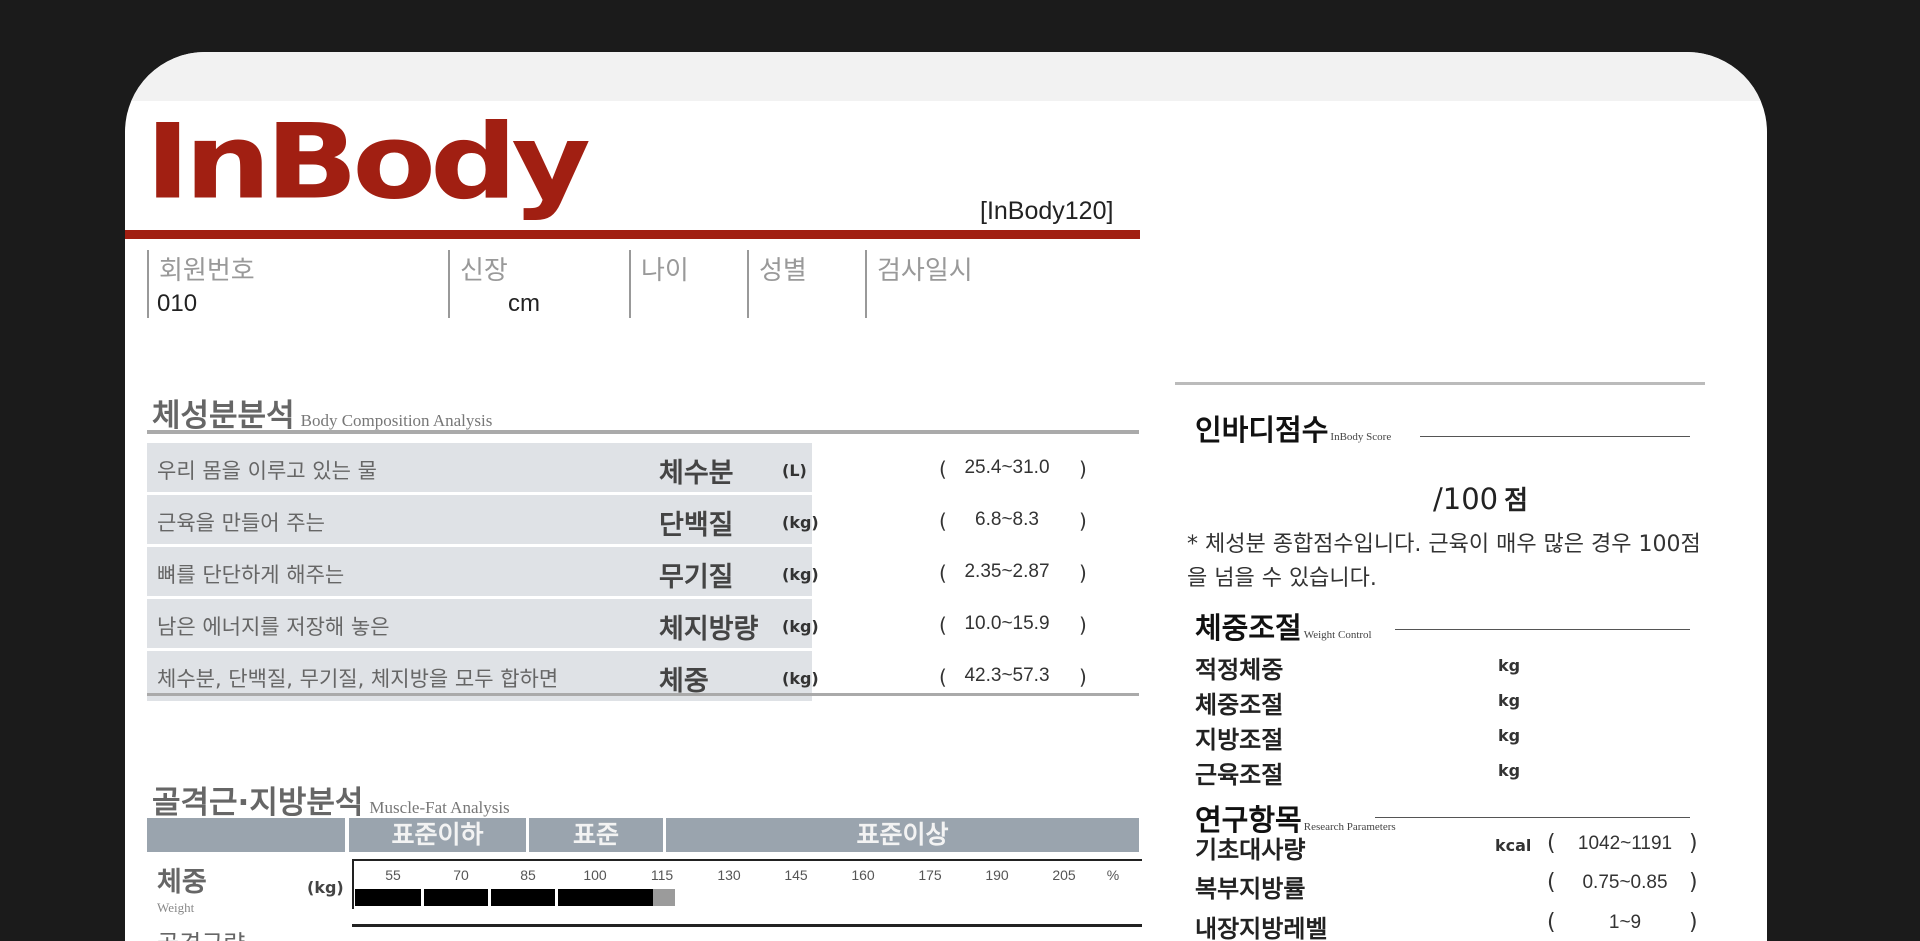  Describe the element at coordinates (1239, 740) in the screenshot. I see `weight-control-label: 지방조절` at that location.